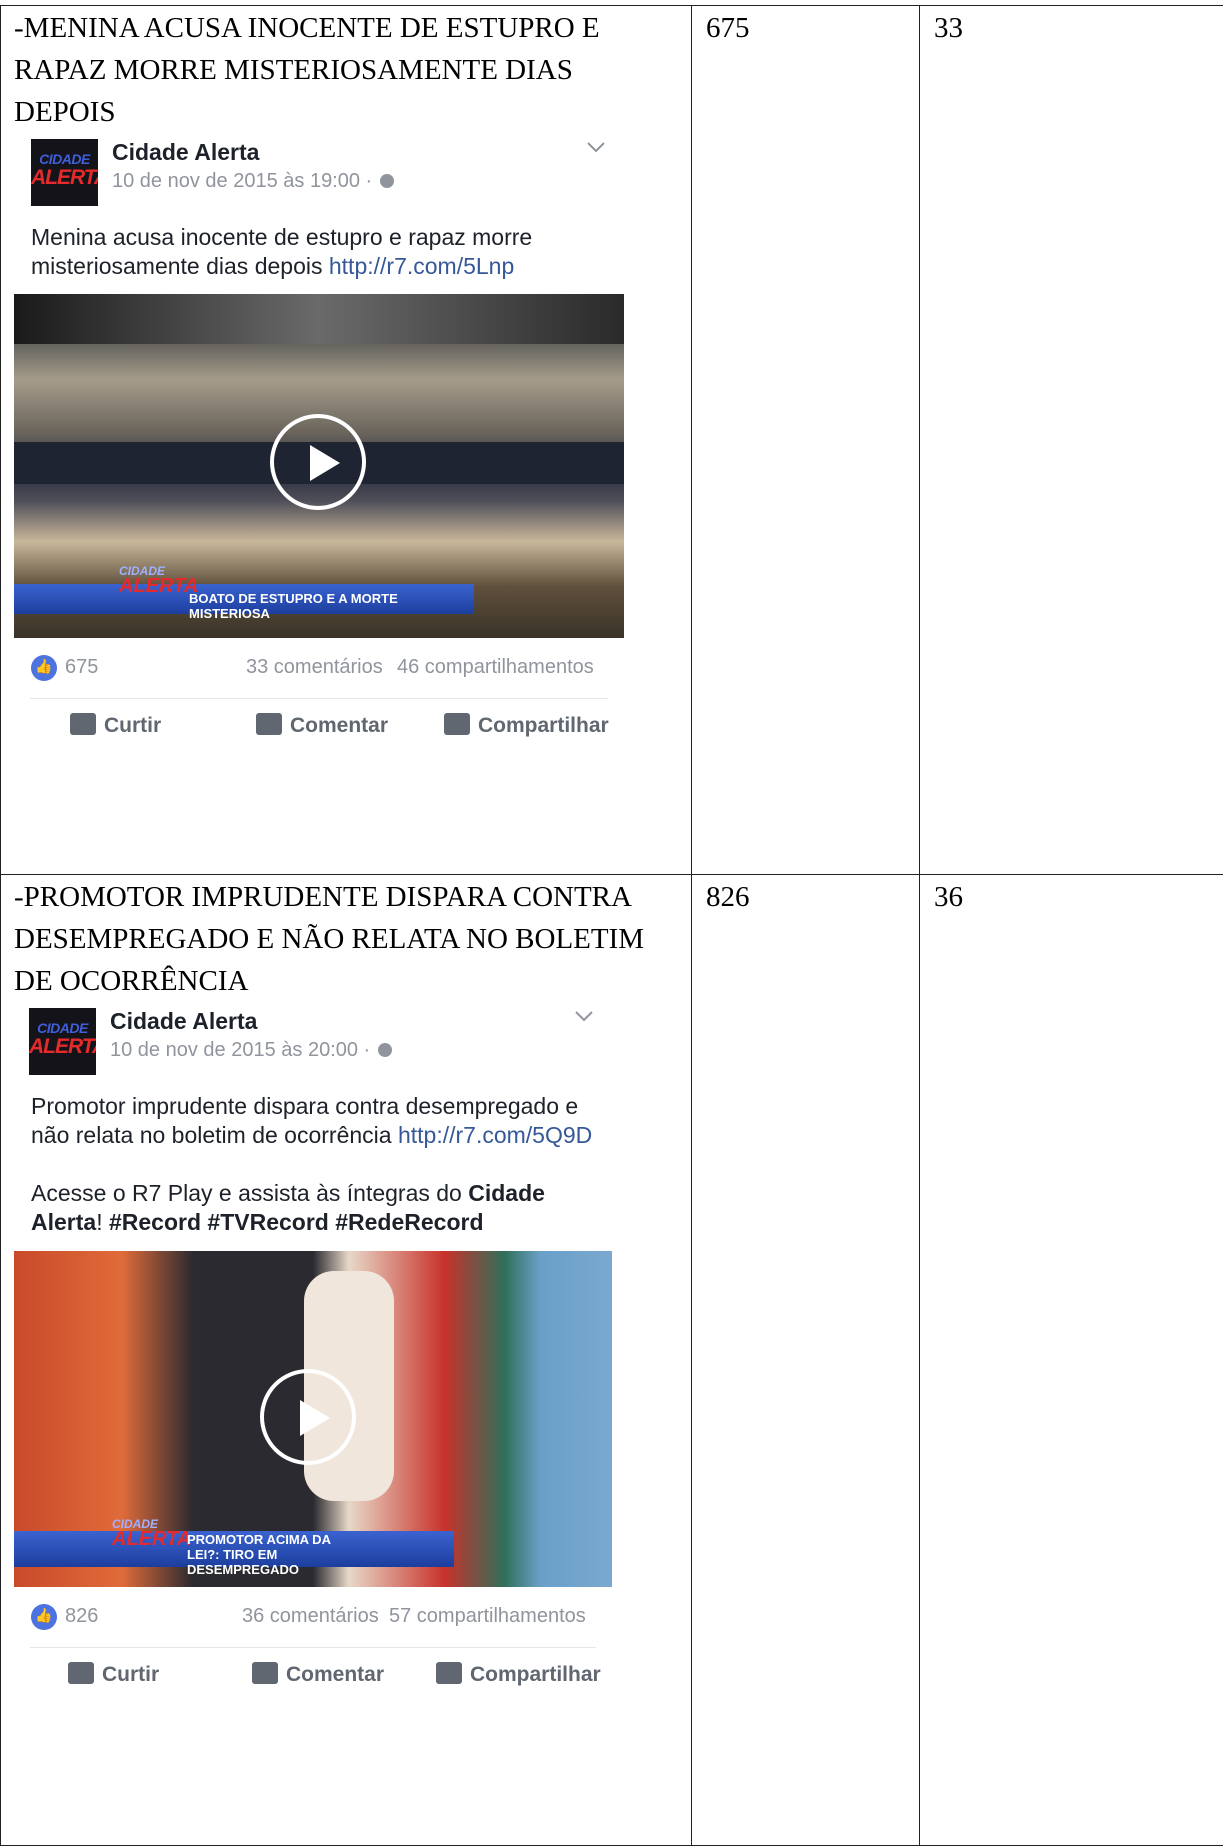  Describe the element at coordinates (1071, 1360) in the screenshot. I see `comments-cell: 36` at that location.